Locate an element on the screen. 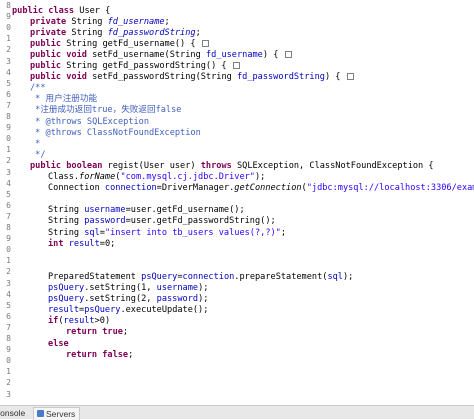 The height and width of the screenshot is (420, 474). code-token: public void is located at coordinates (58, 77).